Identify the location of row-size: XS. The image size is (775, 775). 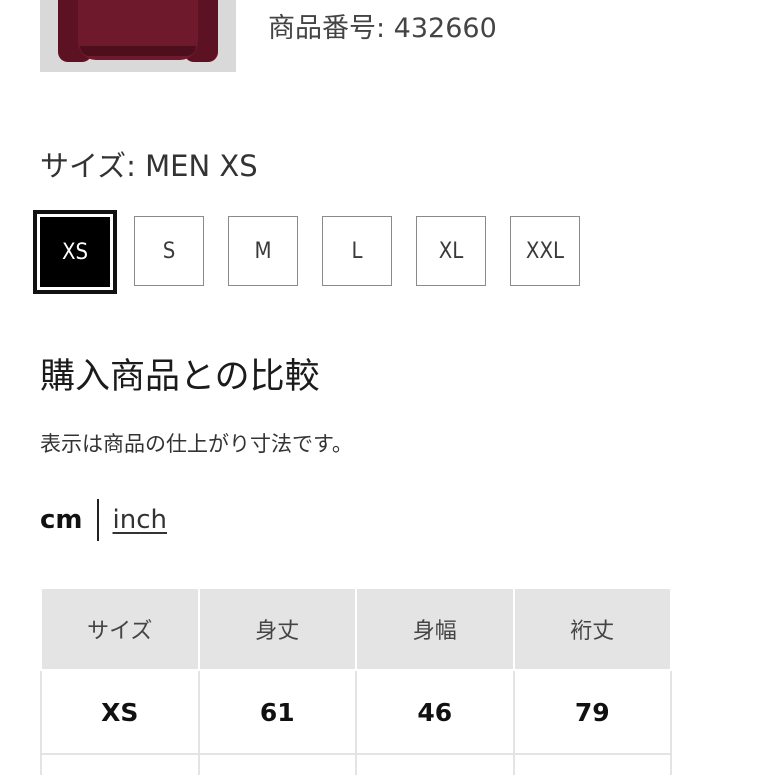
(120, 712).